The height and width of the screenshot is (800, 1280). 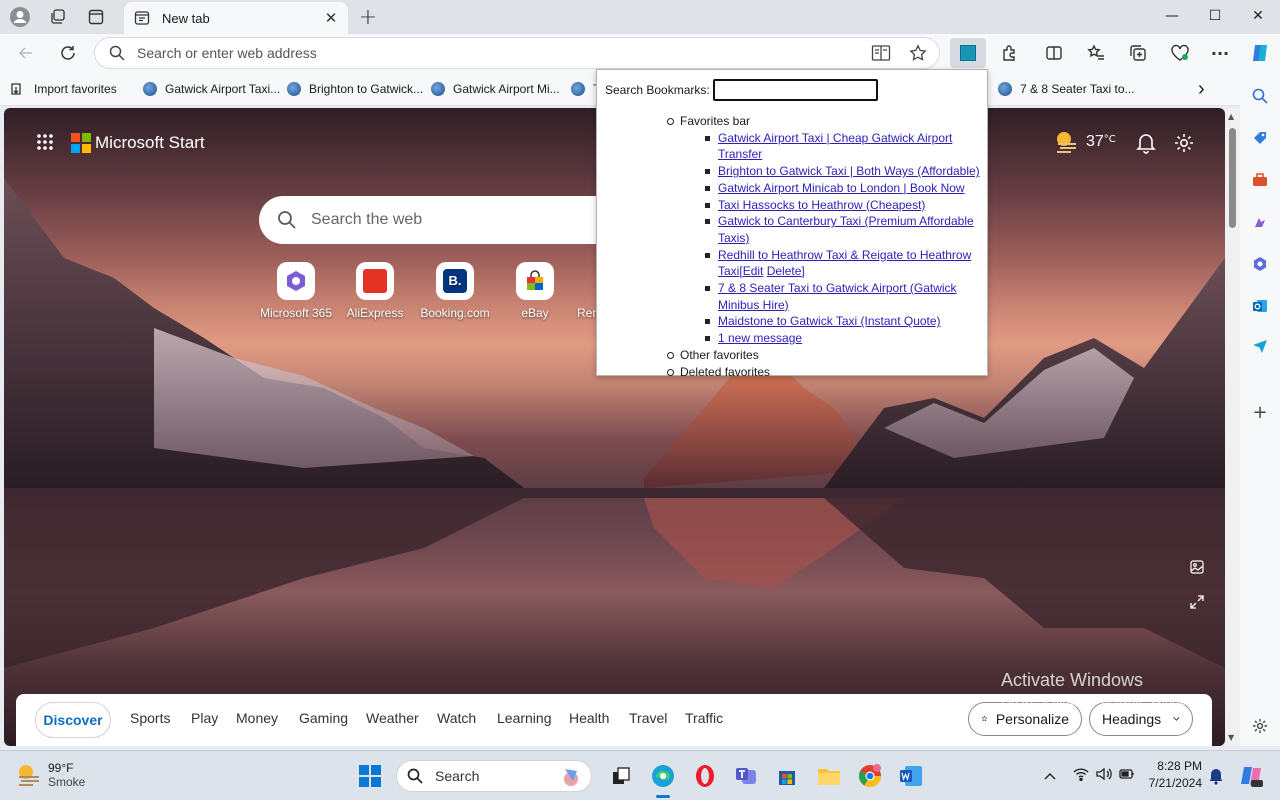 What do you see at coordinates (1260, 180) in the screenshot?
I see `sidebar-tools-icon` at bounding box center [1260, 180].